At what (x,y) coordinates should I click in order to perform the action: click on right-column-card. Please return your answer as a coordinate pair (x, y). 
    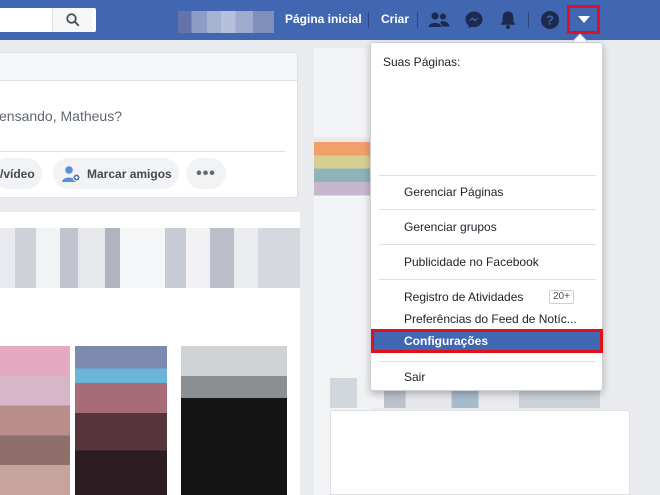
    Looking at the image, I should click on (480, 452).